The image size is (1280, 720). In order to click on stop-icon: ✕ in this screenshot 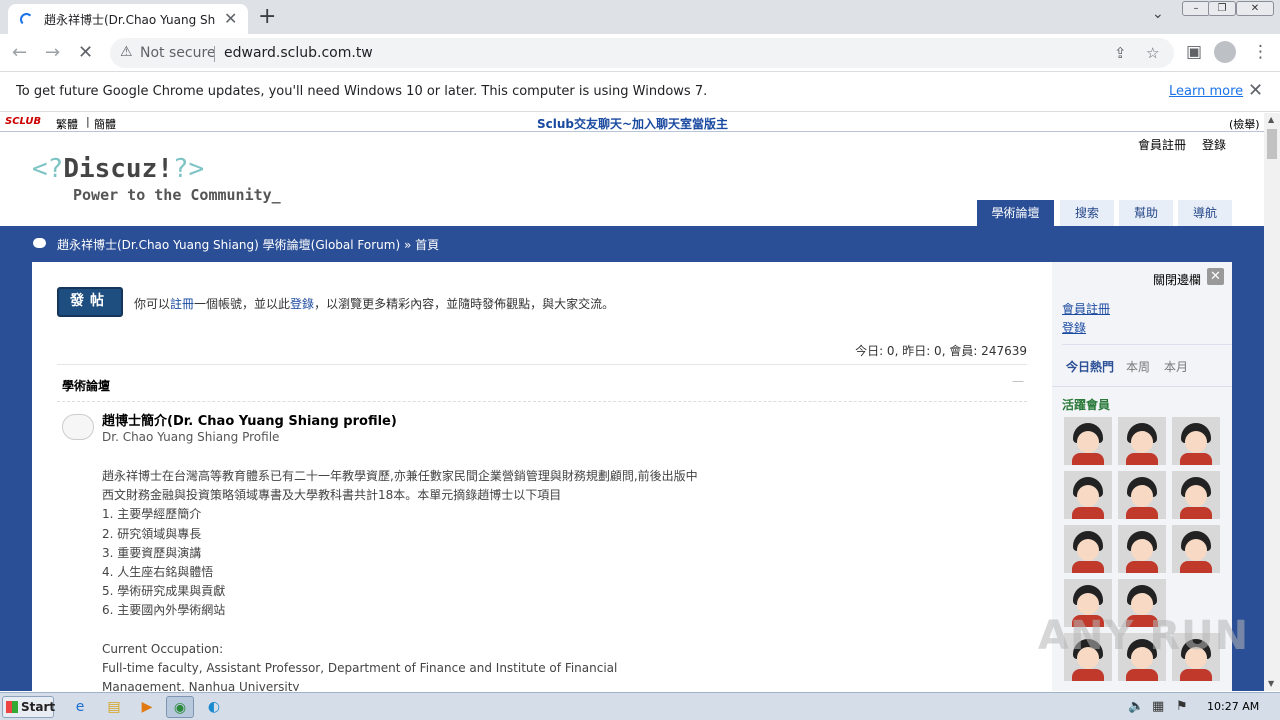, I will do `click(85, 52)`.